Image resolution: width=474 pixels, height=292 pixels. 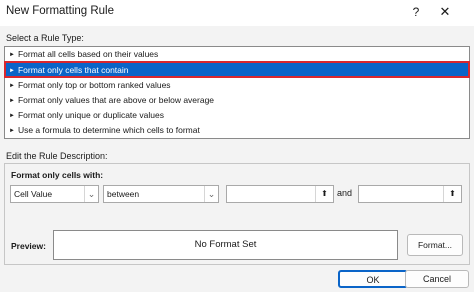 I want to click on rule-type-item-label: Format only top or bottom ranked values, so click(x=94, y=85).